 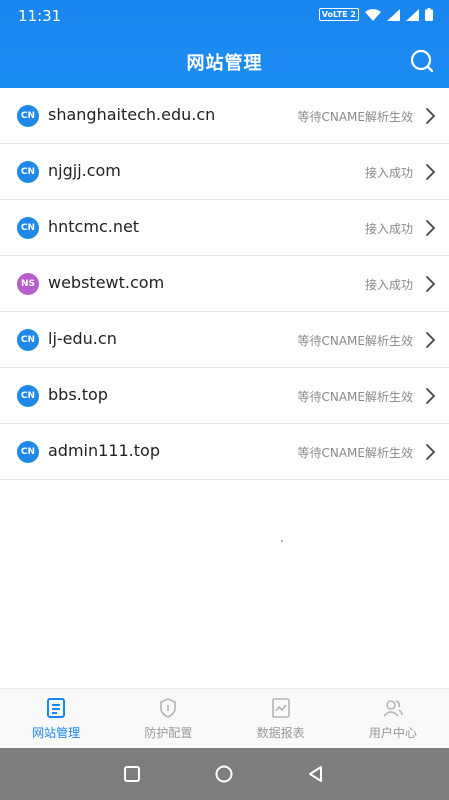 I want to click on system-nav-bar, so click(x=224, y=774).